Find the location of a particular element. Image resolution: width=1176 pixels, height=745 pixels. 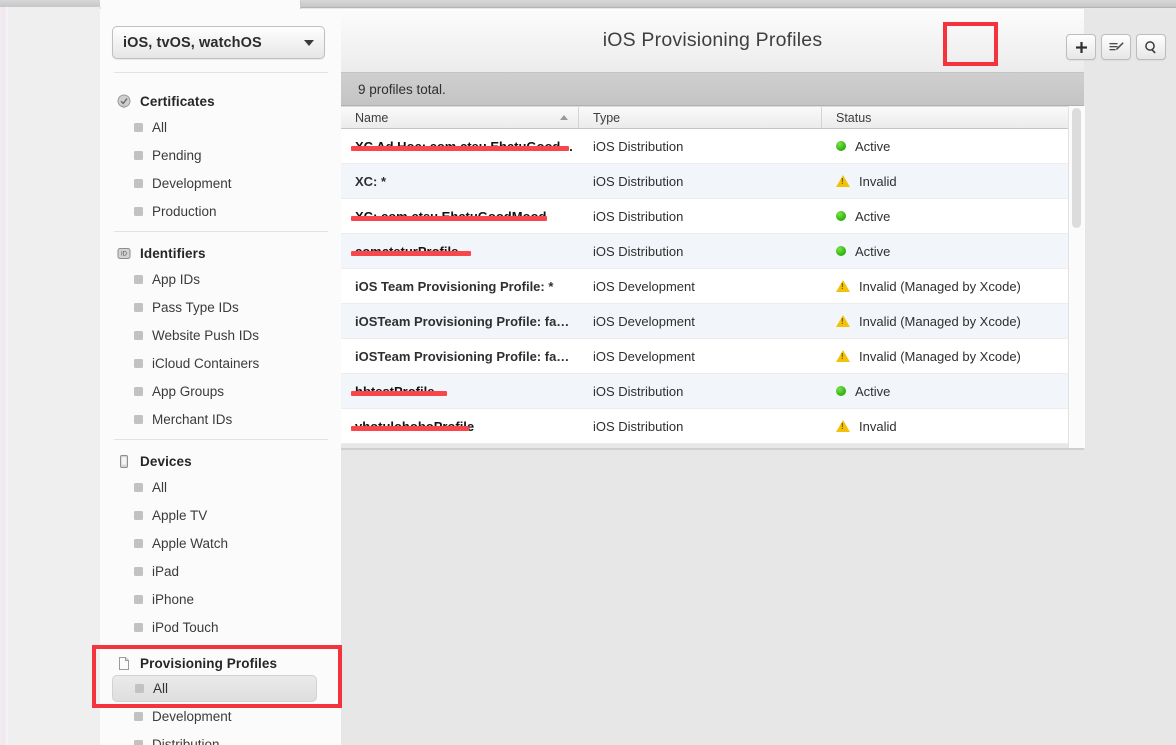

sidebar-group-header-certificates: Certificates is located at coordinates (220, 101).